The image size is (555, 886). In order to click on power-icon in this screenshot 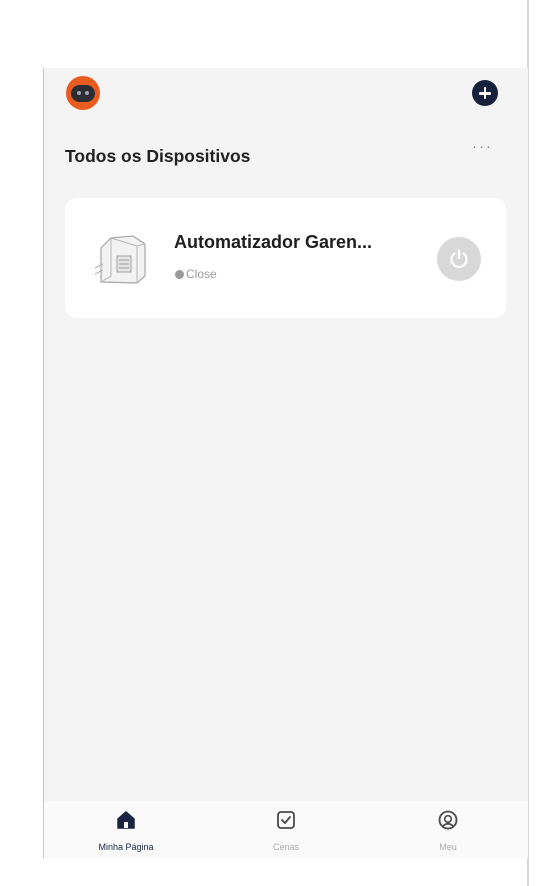, I will do `click(459, 259)`.